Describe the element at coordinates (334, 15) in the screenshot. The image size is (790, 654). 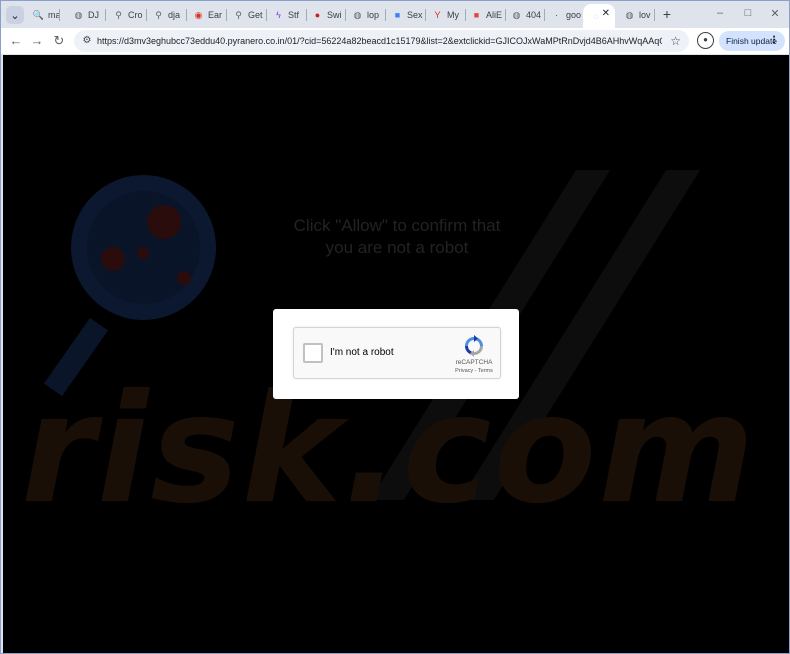
I see `tab-label: Swi` at that location.